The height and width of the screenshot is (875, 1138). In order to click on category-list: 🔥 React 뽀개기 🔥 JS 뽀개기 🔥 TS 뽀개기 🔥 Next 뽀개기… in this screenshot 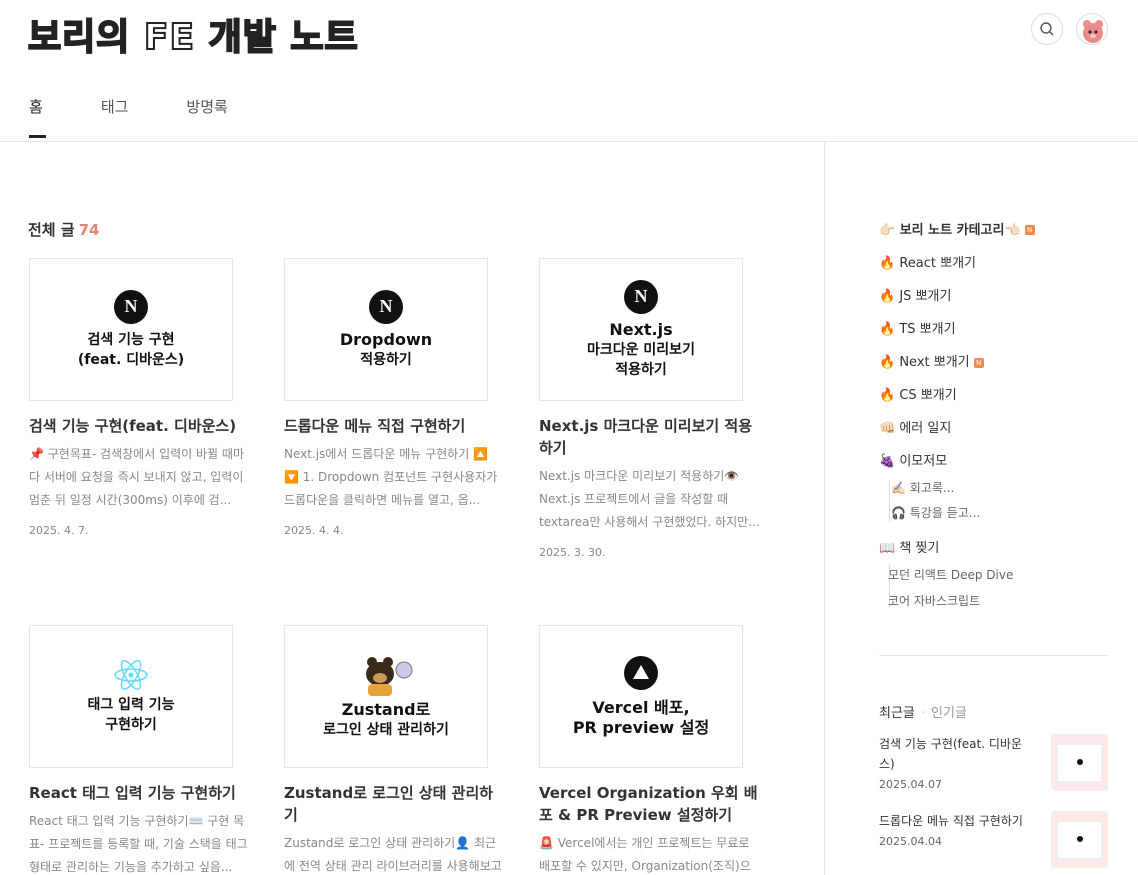, I will do `click(994, 442)`.